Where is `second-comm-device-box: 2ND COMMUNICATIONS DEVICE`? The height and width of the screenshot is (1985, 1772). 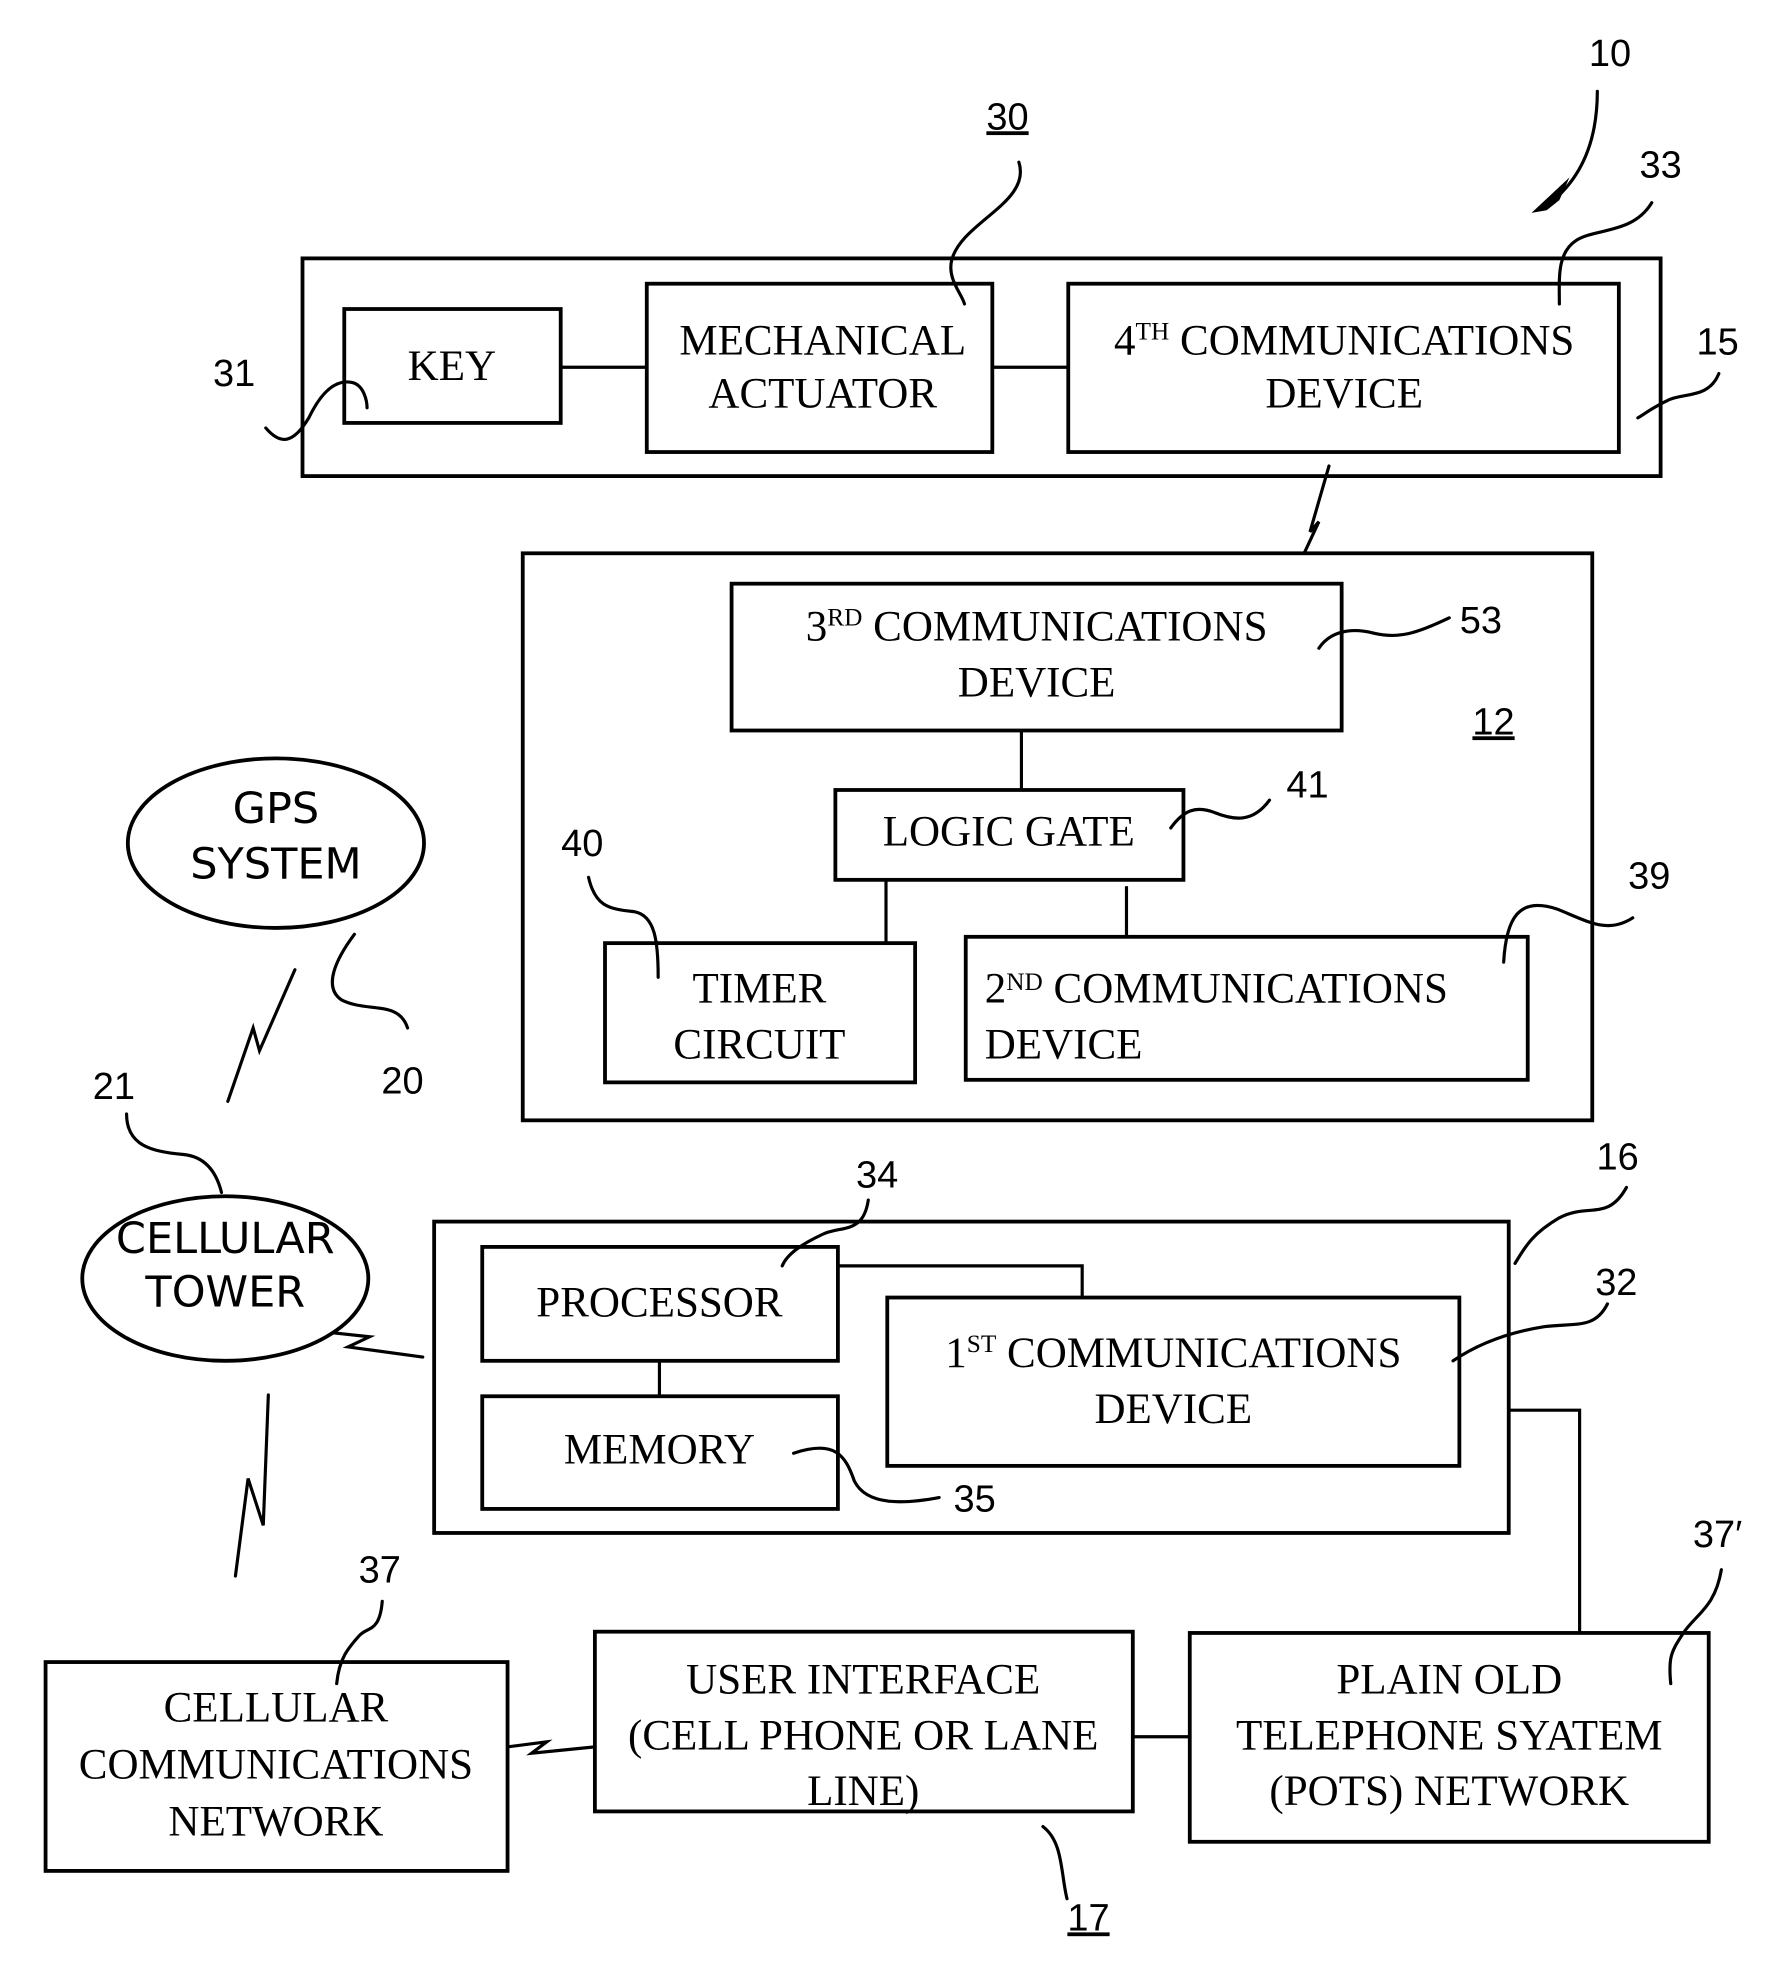 second-comm-device-box: 2ND COMMUNICATIONS DEVICE is located at coordinates (1246, 1008).